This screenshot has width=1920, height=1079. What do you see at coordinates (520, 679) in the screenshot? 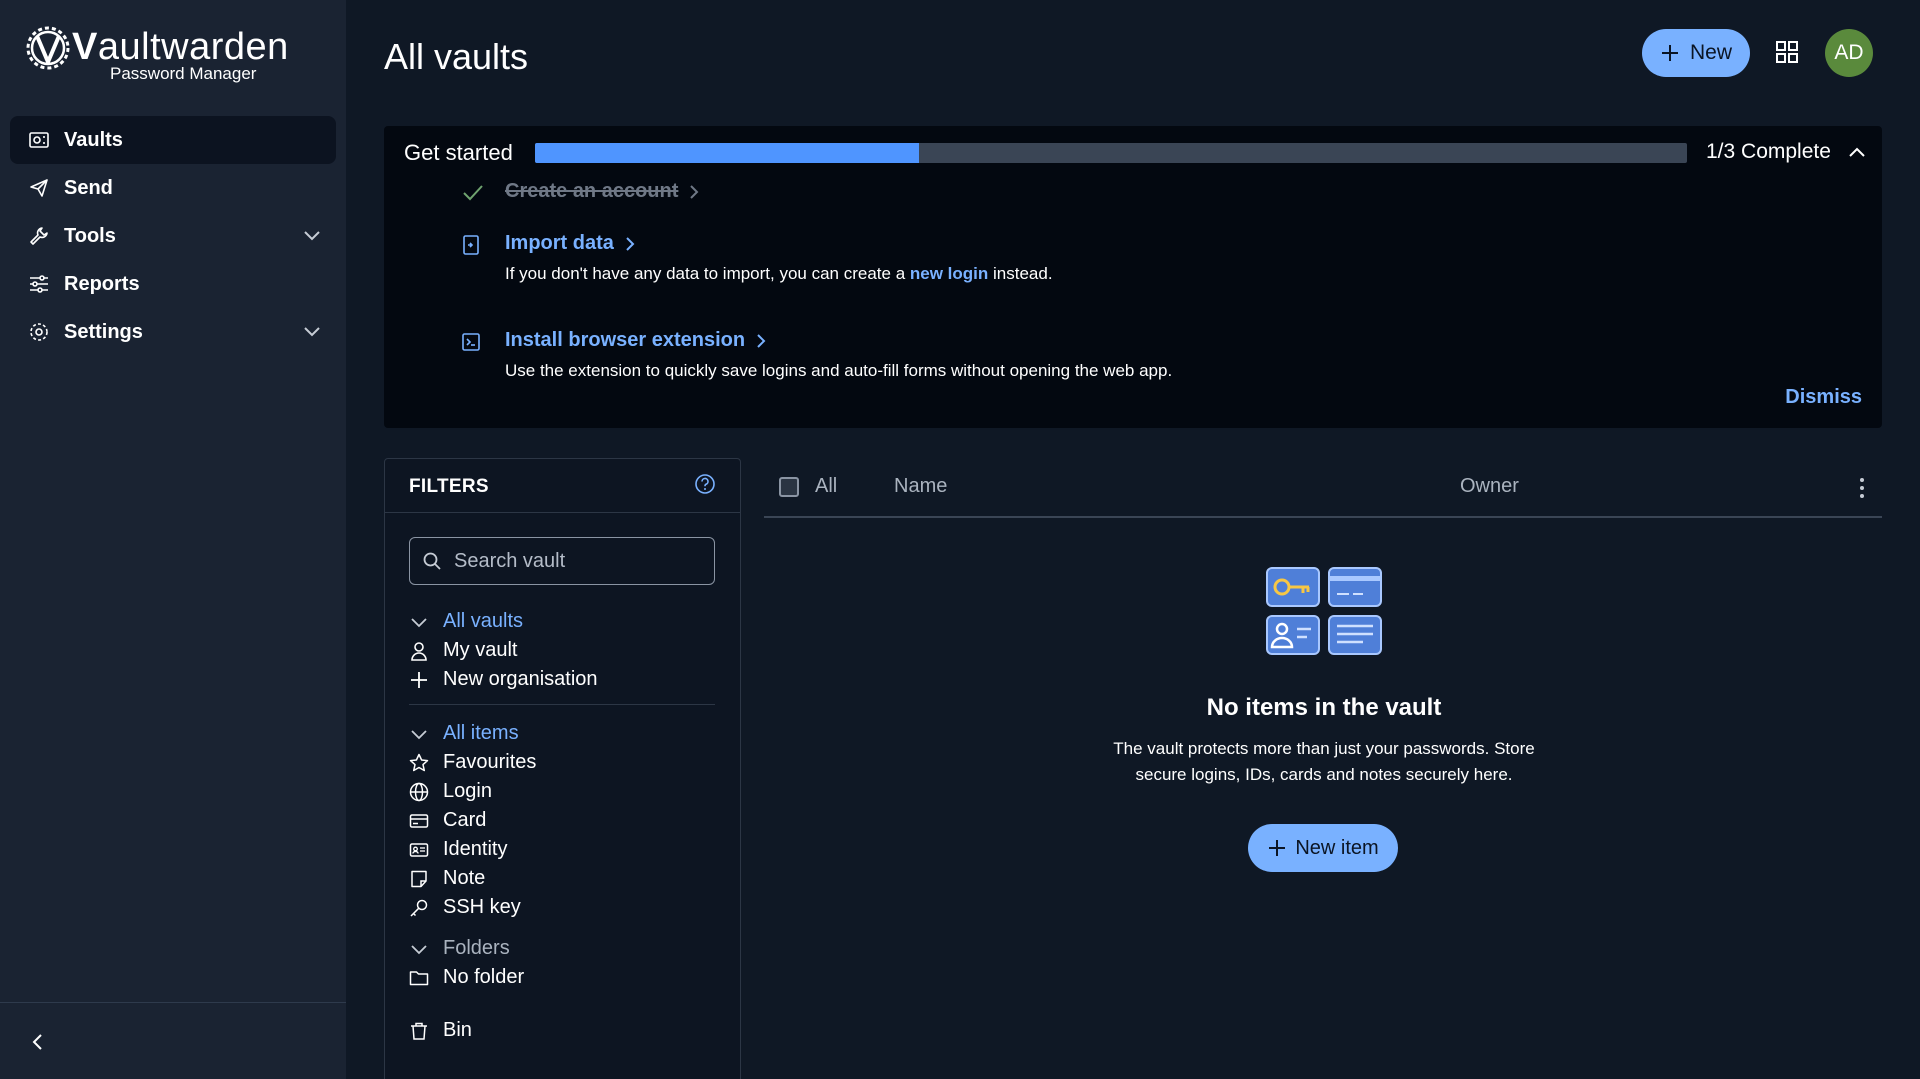
I see `filter-label: New organisation` at bounding box center [520, 679].